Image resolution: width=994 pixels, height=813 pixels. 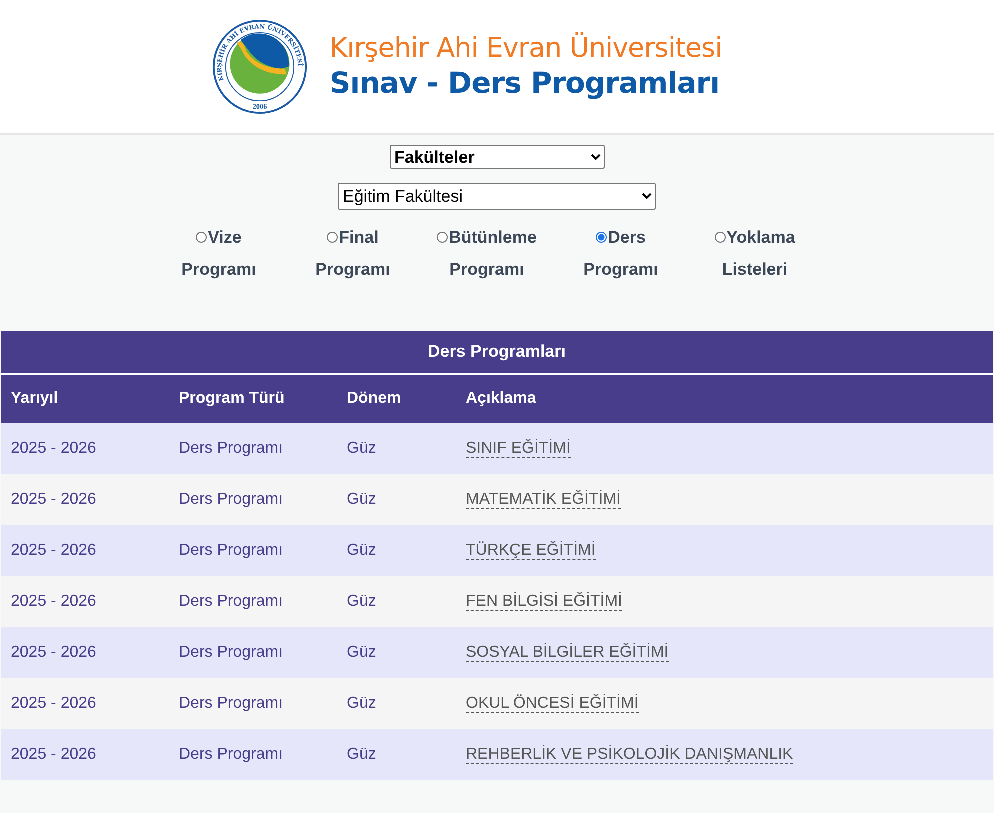 What do you see at coordinates (567, 653) in the screenshot?
I see `program-link: SOSYAL BİLGİLER EĞİTİMİ` at bounding box center [567, 653].